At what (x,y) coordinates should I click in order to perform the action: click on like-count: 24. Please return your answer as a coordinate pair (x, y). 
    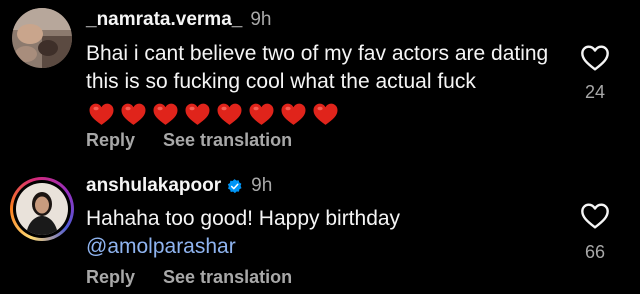
    Looking at the image, I should click on (595, 92).